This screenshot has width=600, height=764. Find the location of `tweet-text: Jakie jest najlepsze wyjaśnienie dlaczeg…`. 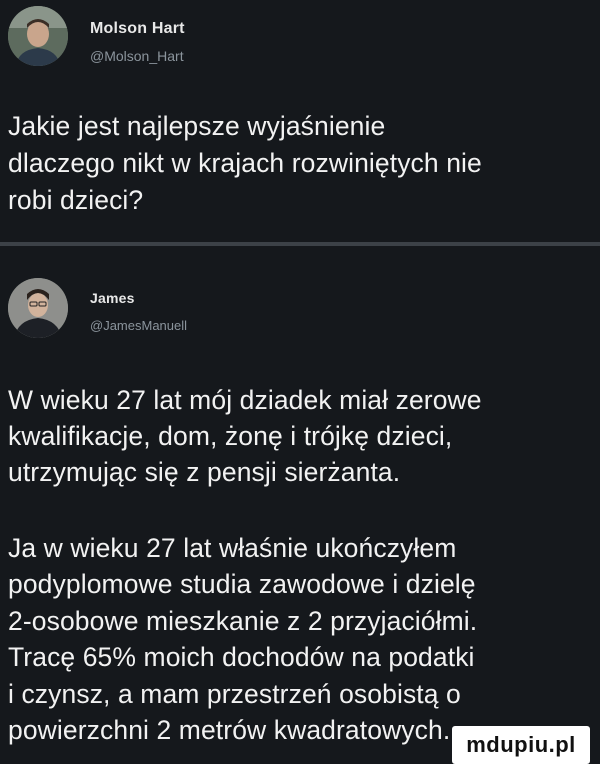

tweet-text: Jakie jest najlepsze wyjaśnienie dlaczeg… is located at coordinates (245, 163).